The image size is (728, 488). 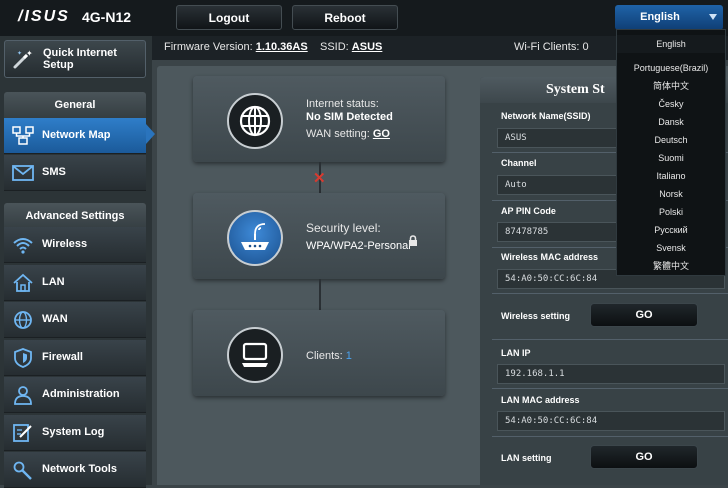 What do you see at coordinates (611, 421) in the screenshot?
I see `lan-mac-field: 54:A0:50:CC:6C:84` at bounding box center [611, 421].